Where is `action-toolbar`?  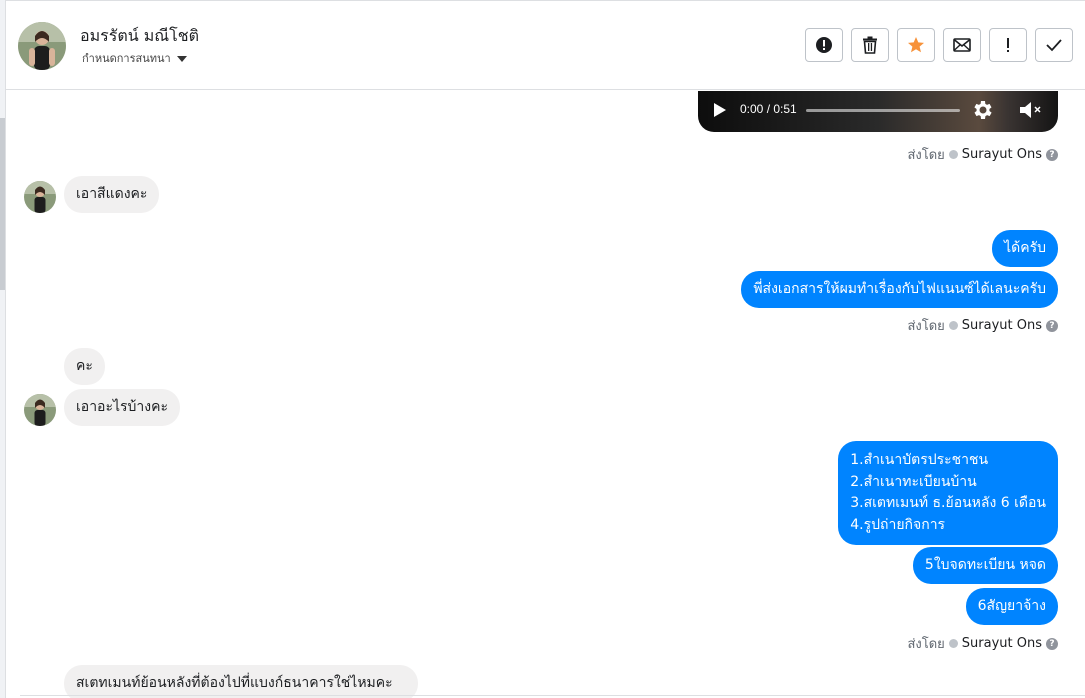 action-toolbar is located at coordinates (939, 45).